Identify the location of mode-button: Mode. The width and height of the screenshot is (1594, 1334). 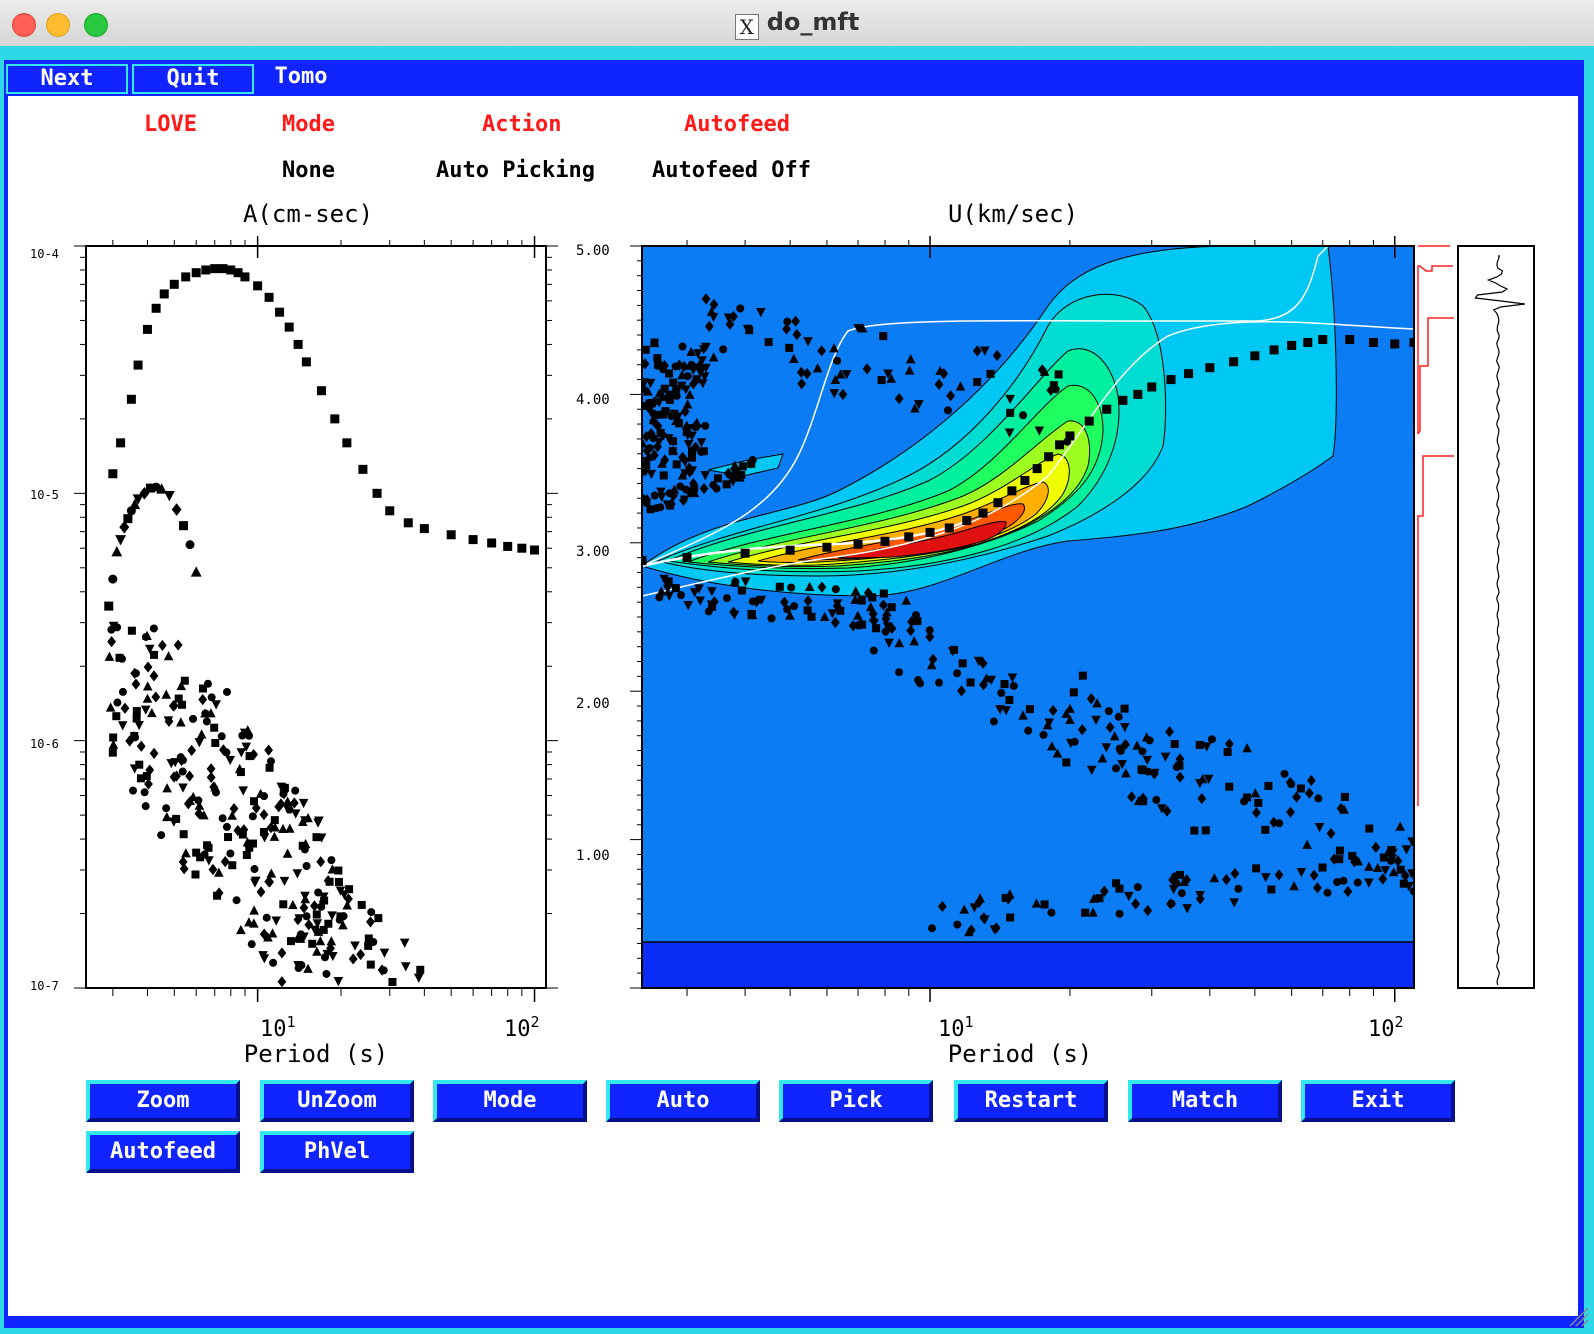
(510, 1101).